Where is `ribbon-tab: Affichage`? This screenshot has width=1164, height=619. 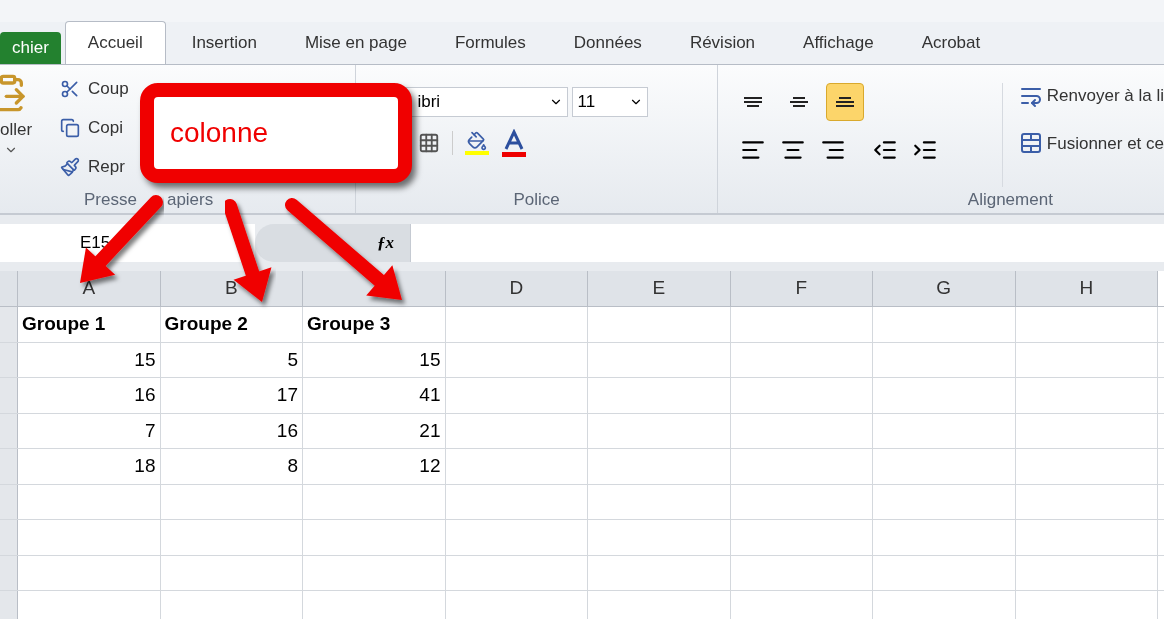
ribbon-tab: Affichage is located at coordinates (838, 42).